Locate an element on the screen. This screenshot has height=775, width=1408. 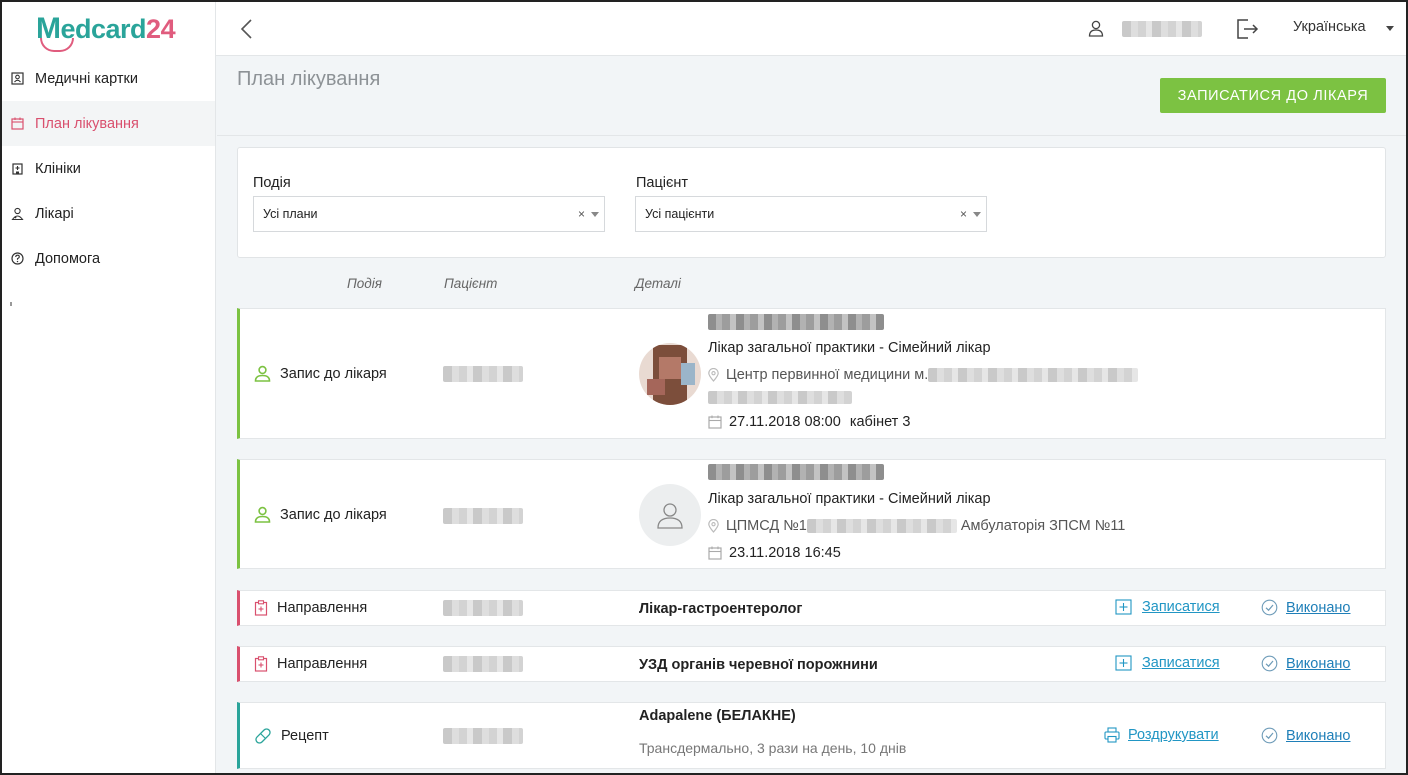
logo-number: 24 is located at coordinates (161, 28).